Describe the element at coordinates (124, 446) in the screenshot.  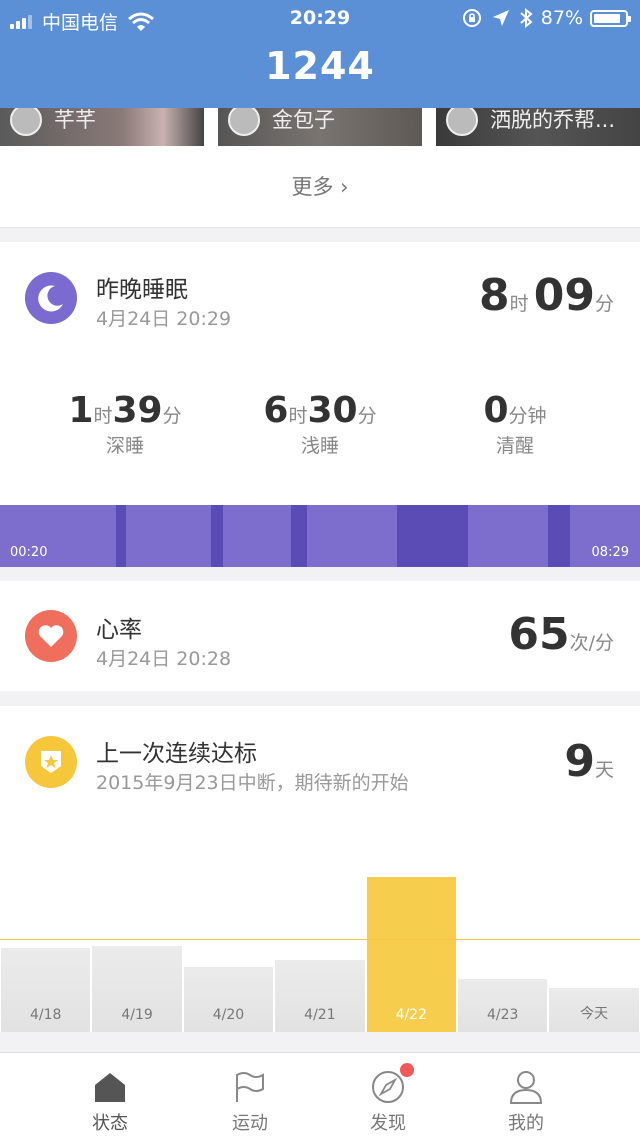
I see `stat-label: 深睡` at that location.